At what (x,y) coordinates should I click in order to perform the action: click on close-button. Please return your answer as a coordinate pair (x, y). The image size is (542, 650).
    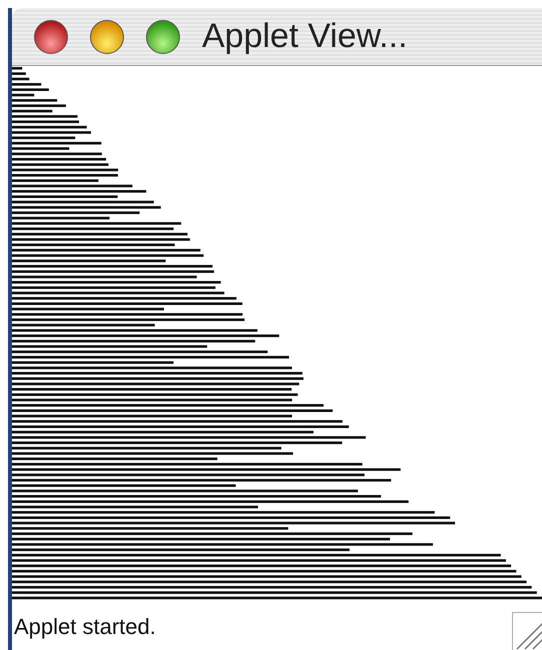
    Looking at the image, I should click on (51, 37).